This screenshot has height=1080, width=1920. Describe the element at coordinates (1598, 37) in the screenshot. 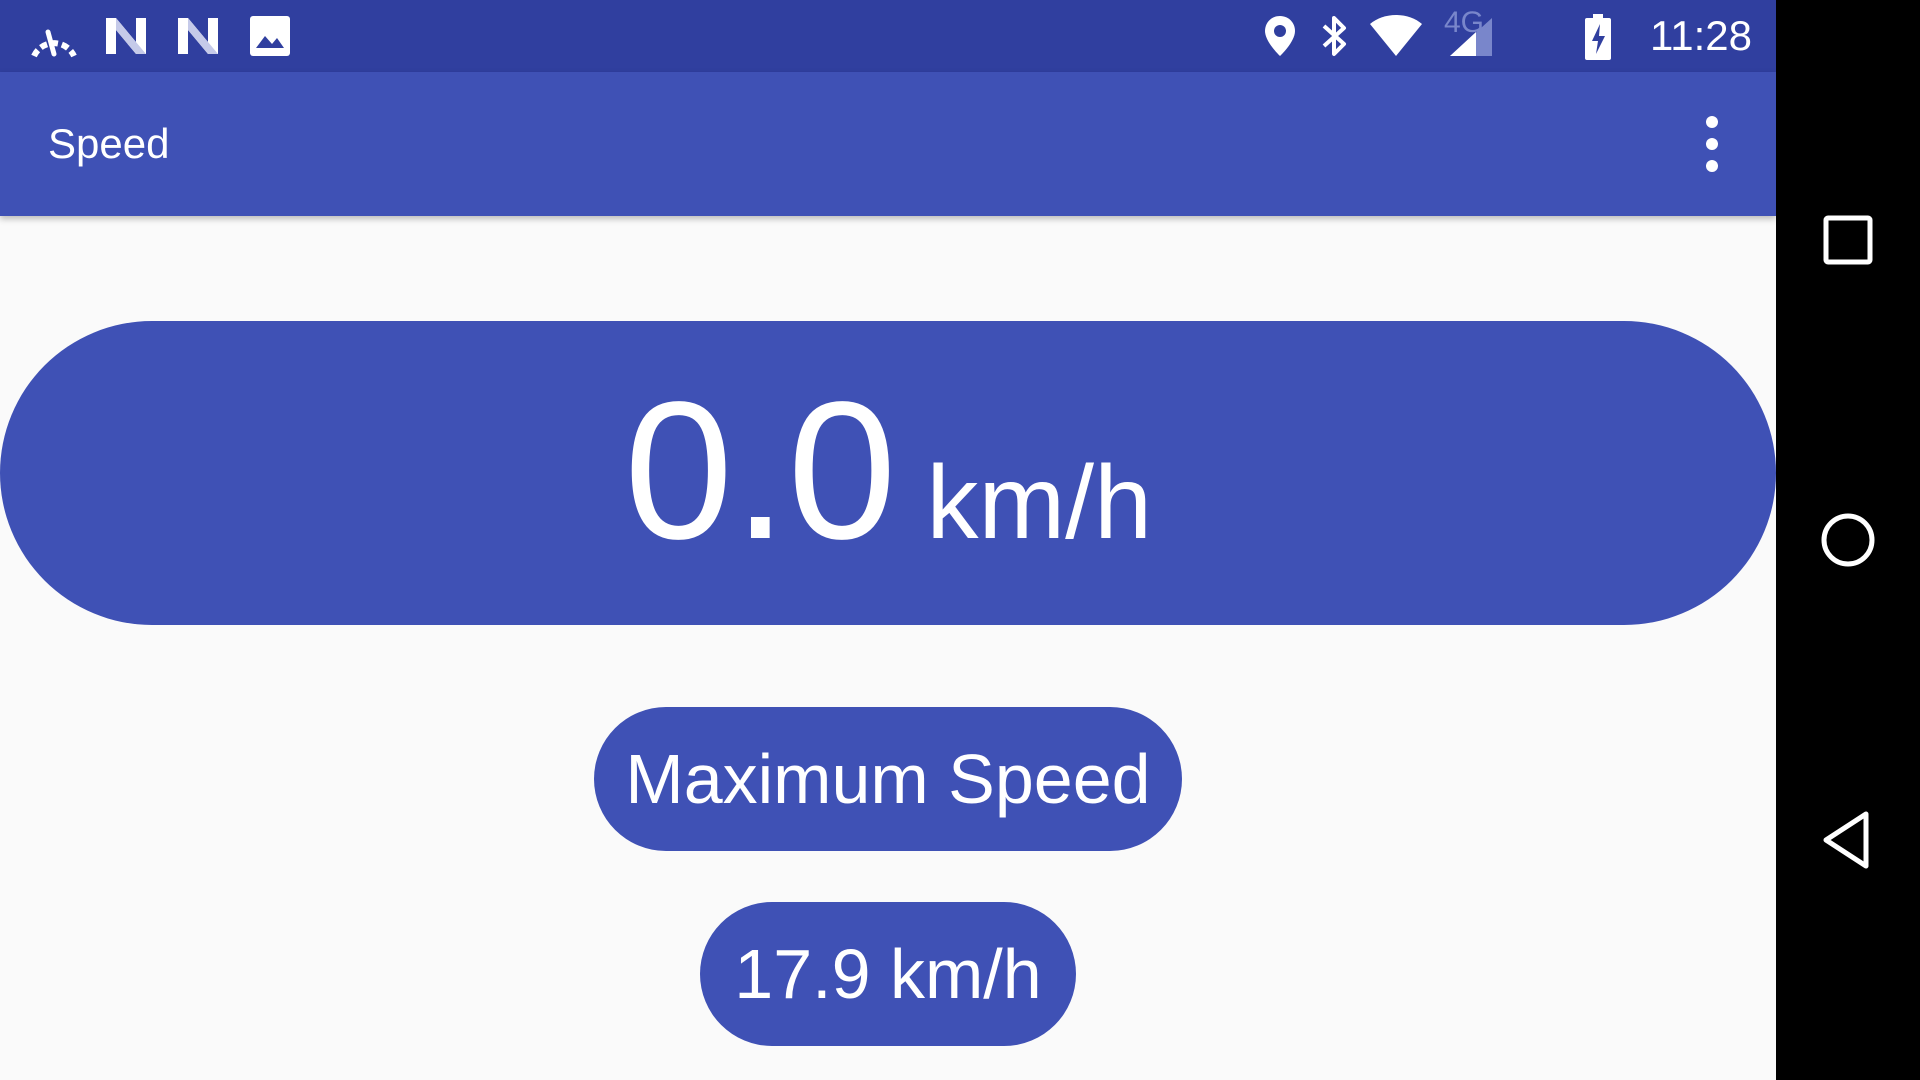

I see `battery-charging-icon` at that location.